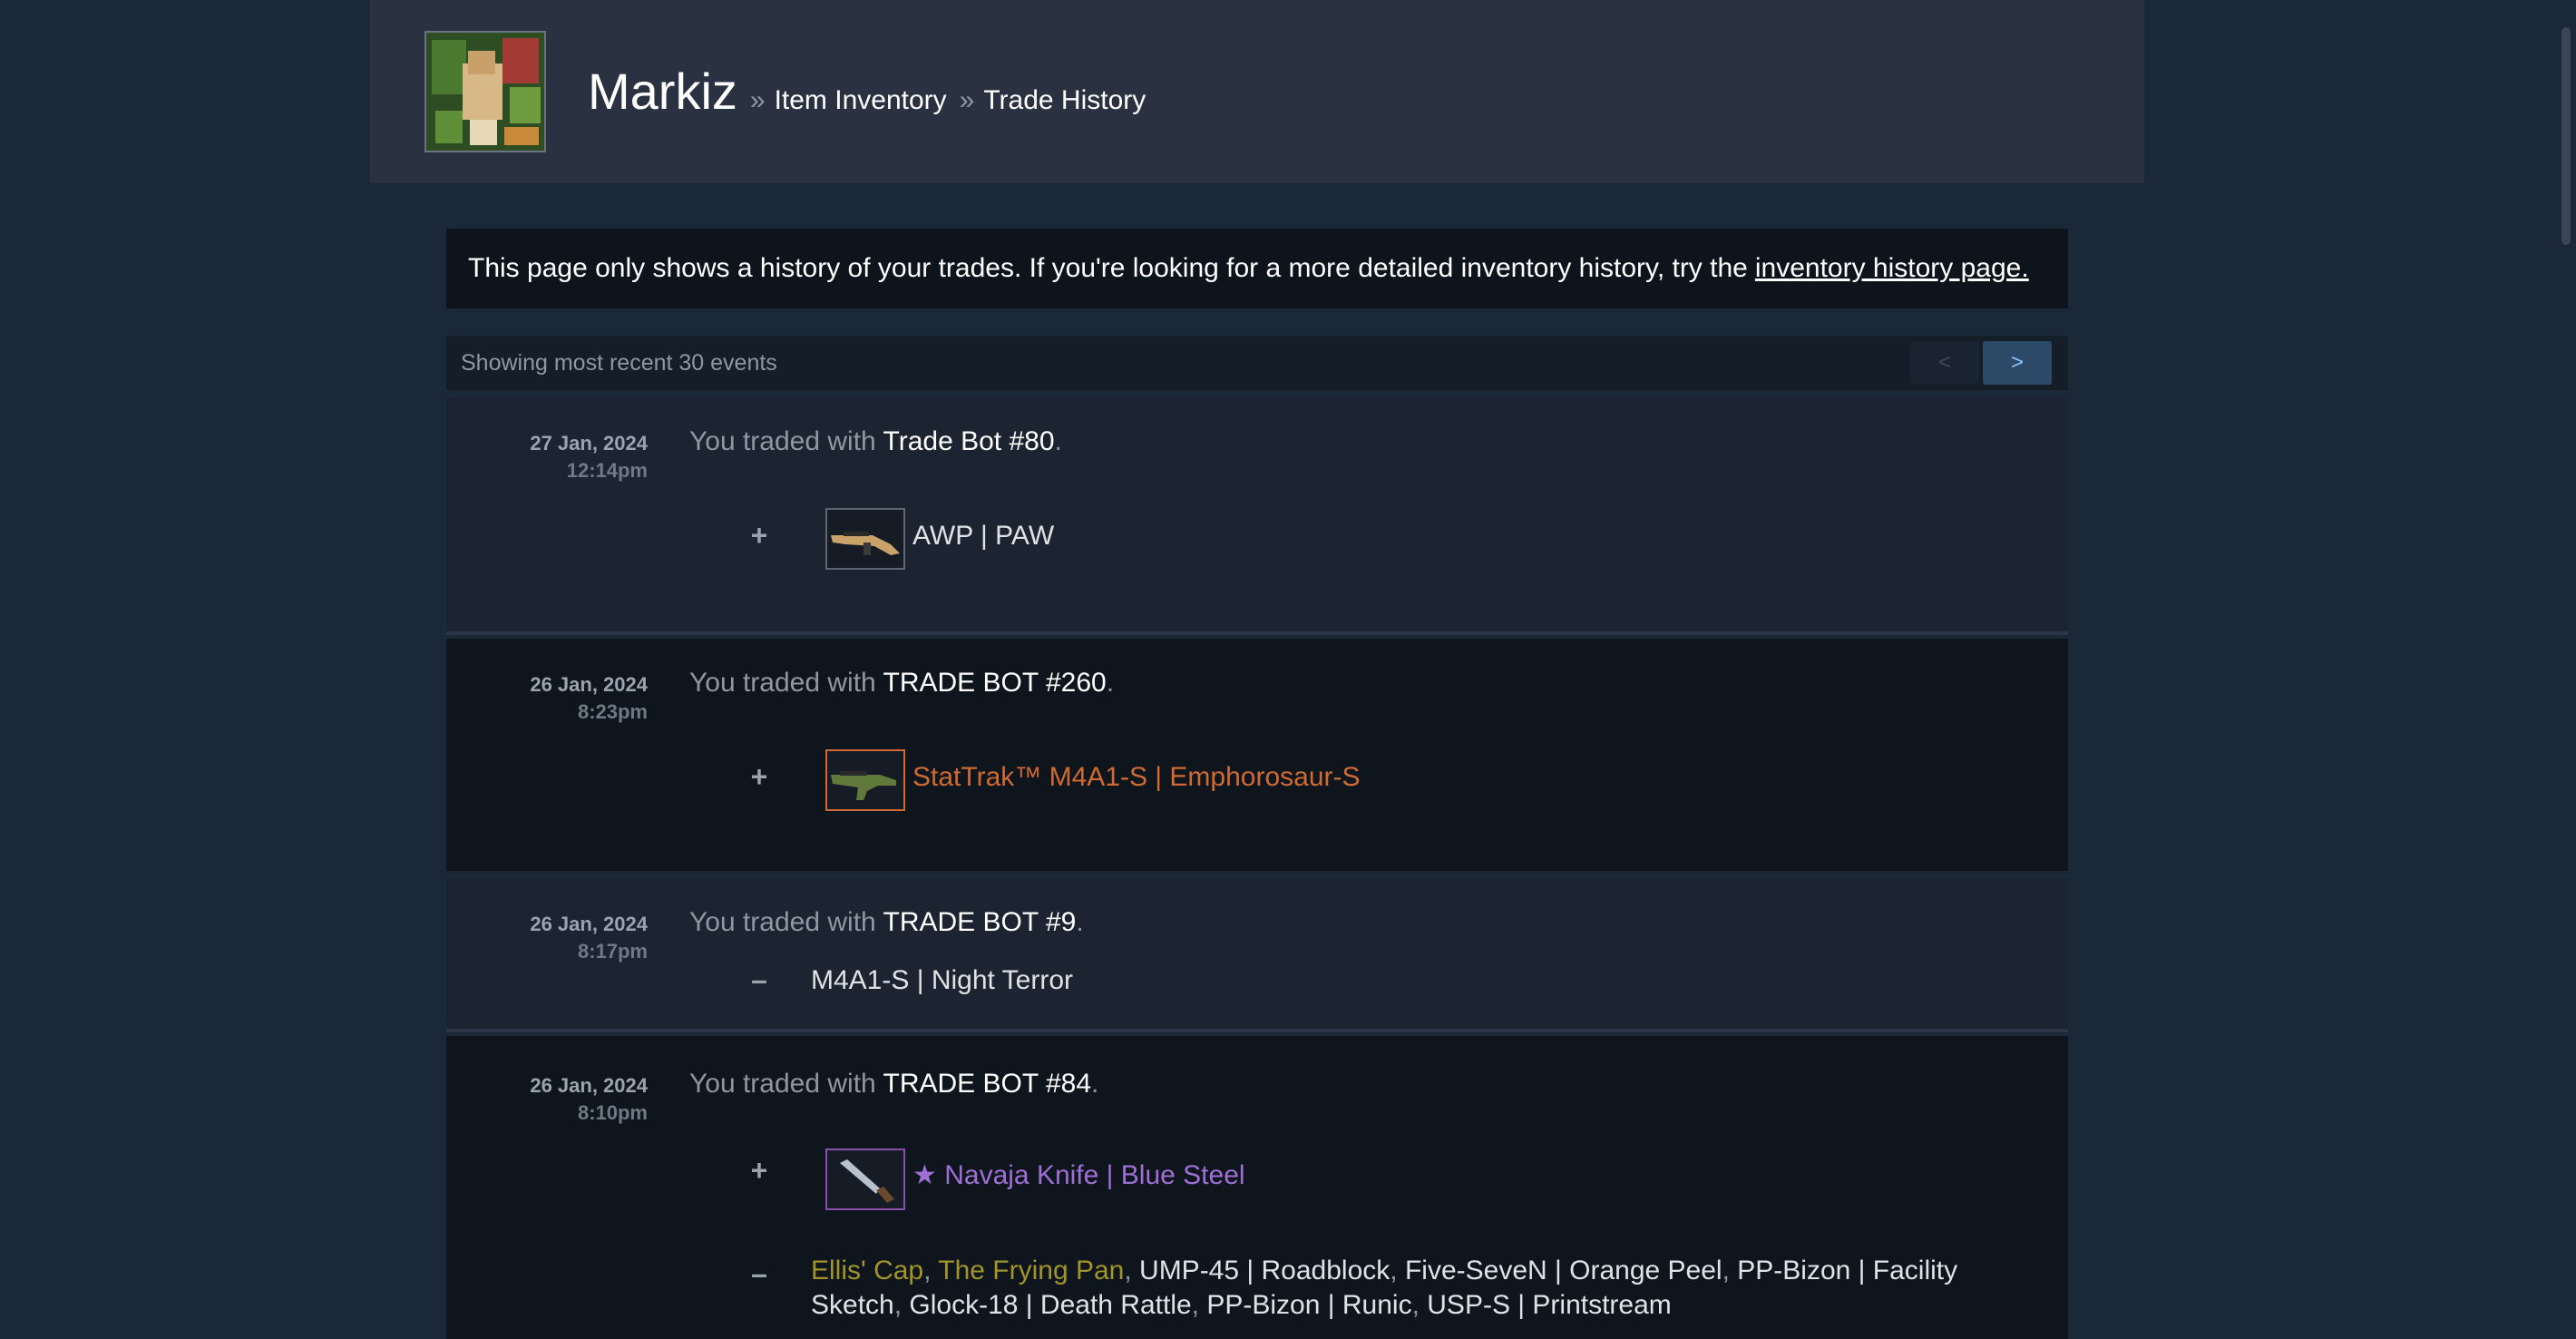 The width and height of the screenshot is (2576, 1339). I want to click on scrollbar-thumb, so click(2566, 136).